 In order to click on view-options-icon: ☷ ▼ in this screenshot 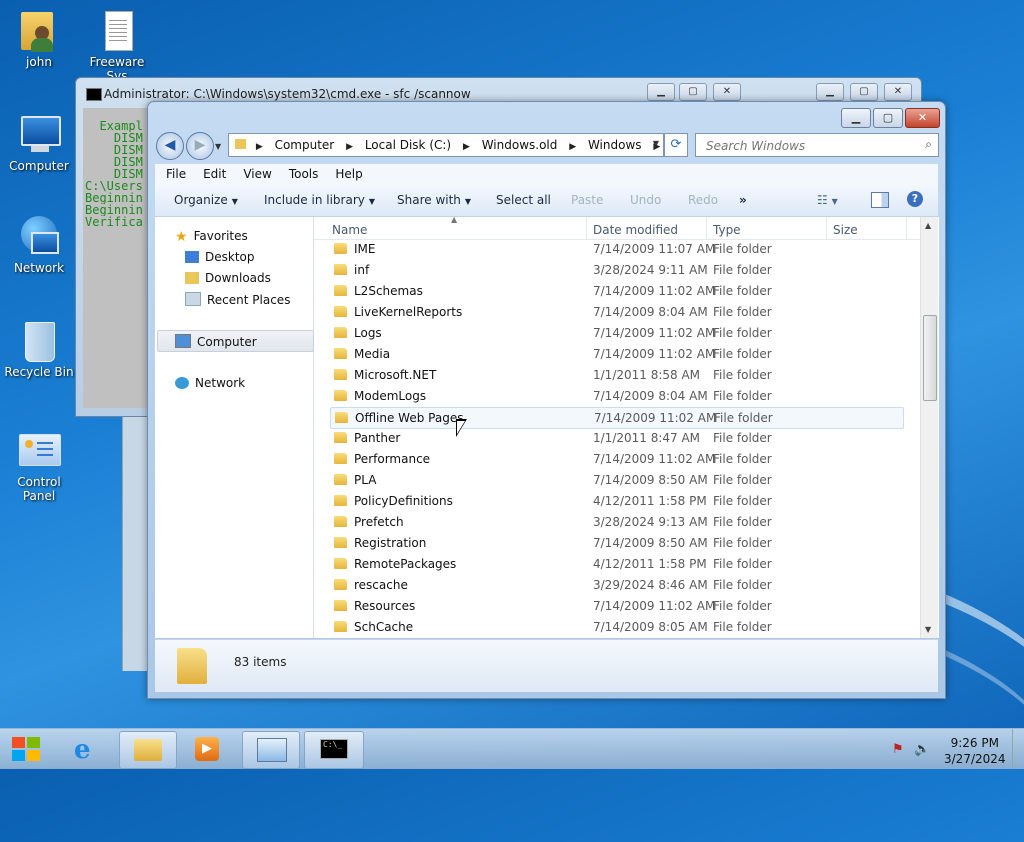, I will do `click(827, 200)`.